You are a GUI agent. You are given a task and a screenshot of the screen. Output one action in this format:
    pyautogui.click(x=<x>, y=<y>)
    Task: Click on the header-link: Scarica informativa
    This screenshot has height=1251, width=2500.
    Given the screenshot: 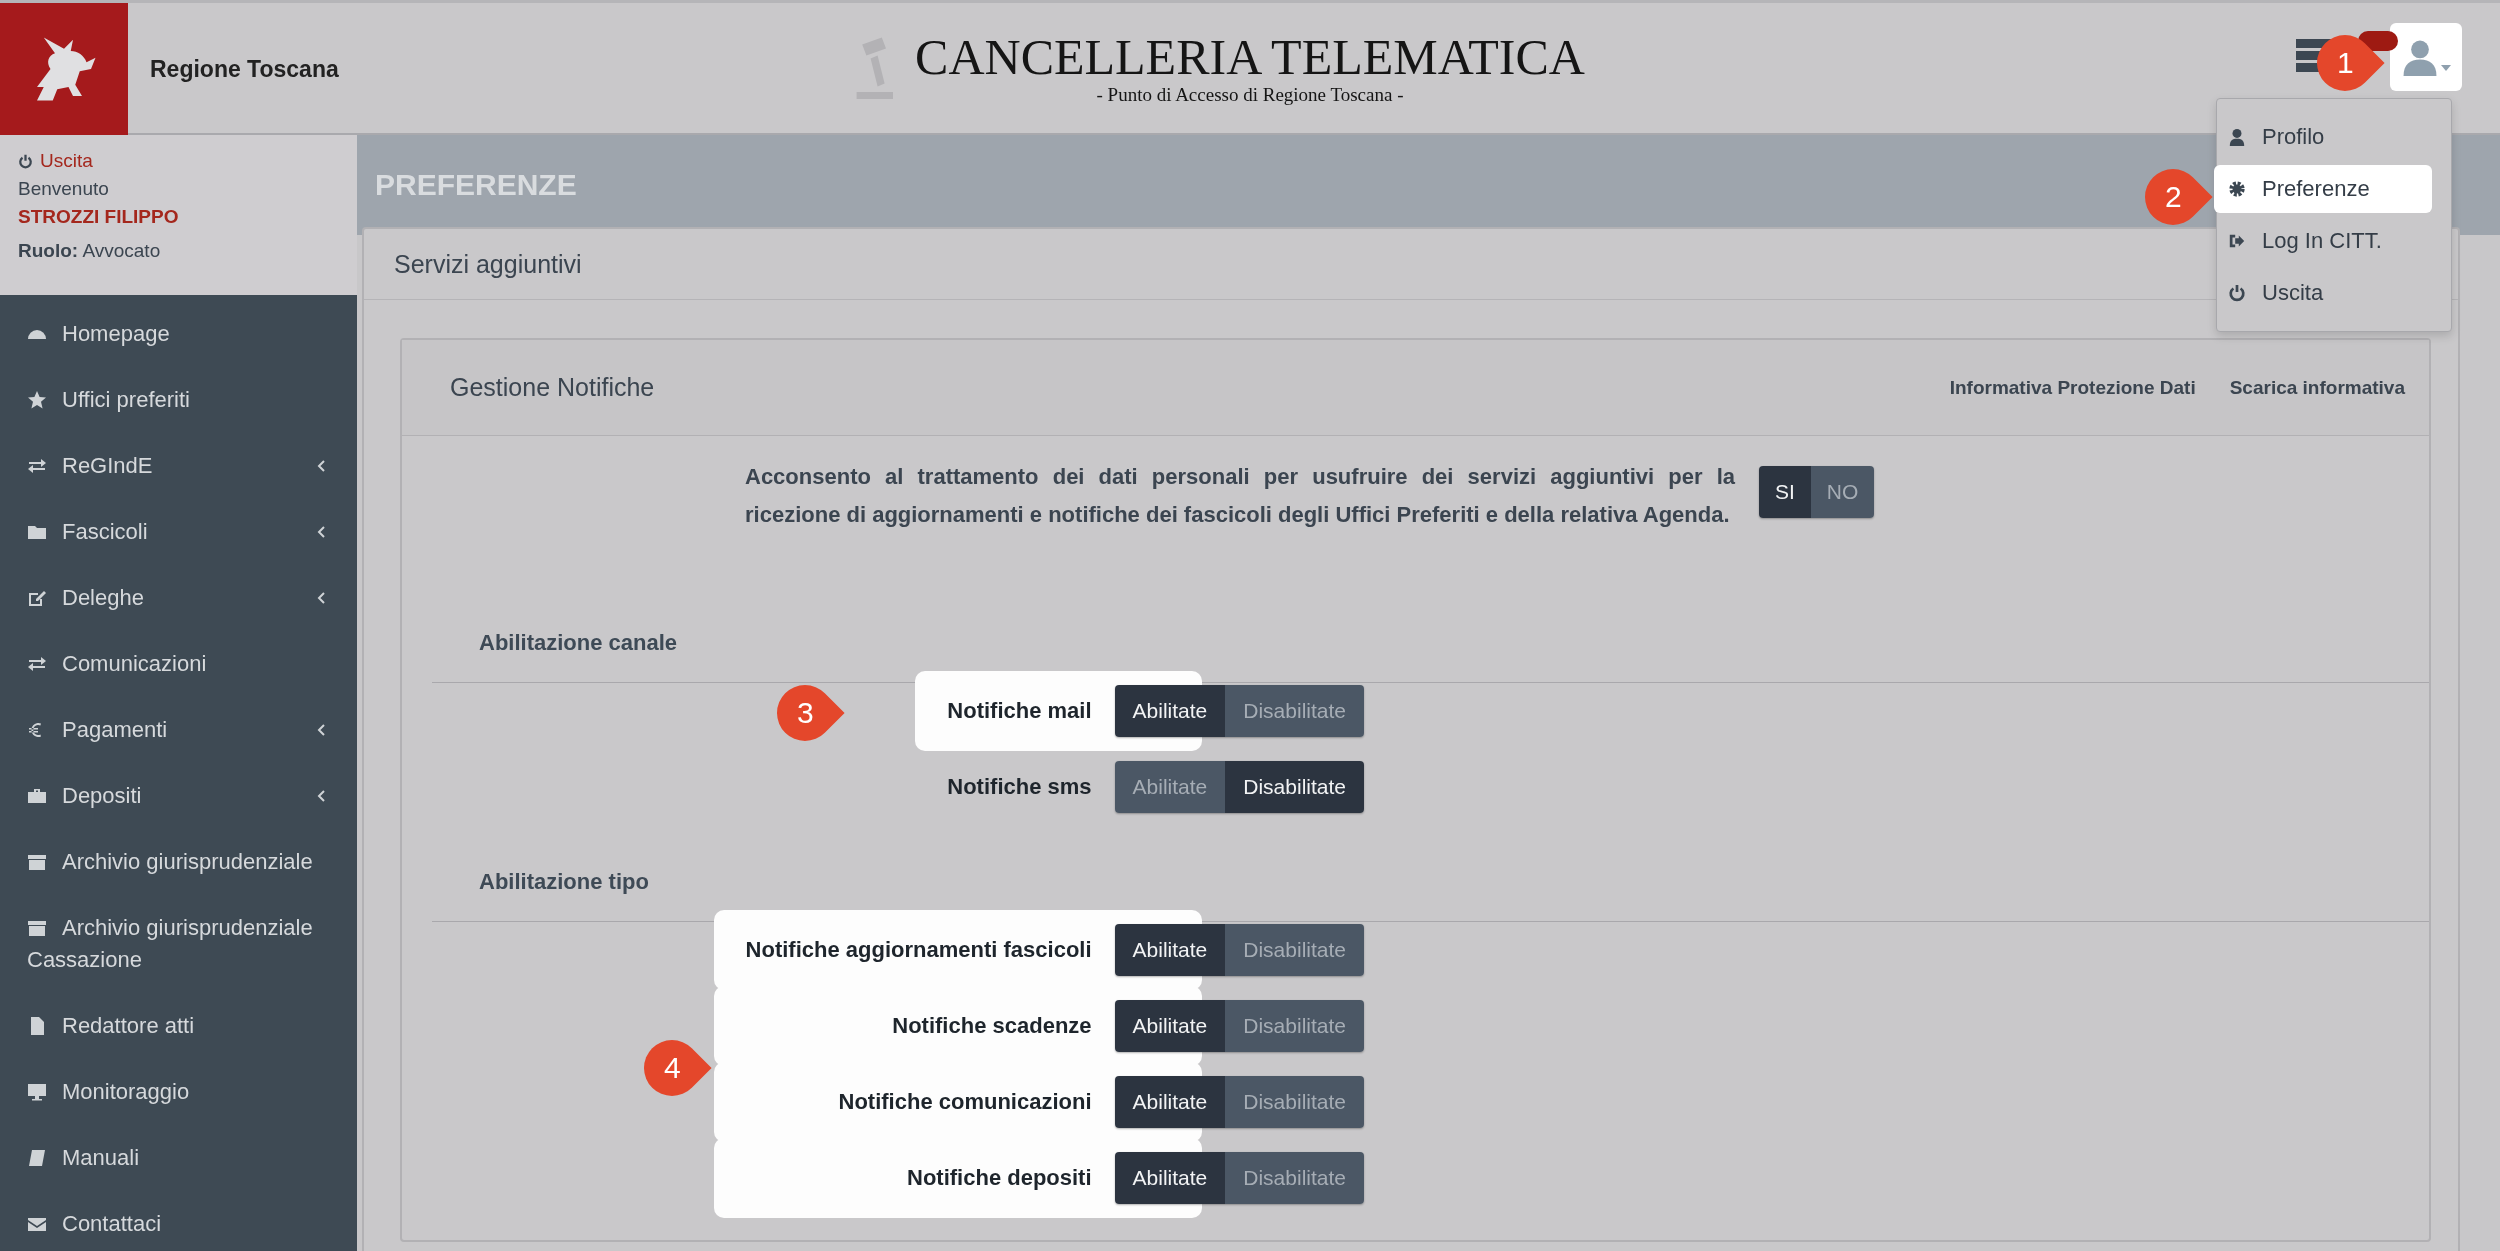 What is the action you would take?
    pyautogui.click(x=2317, y=387)
    